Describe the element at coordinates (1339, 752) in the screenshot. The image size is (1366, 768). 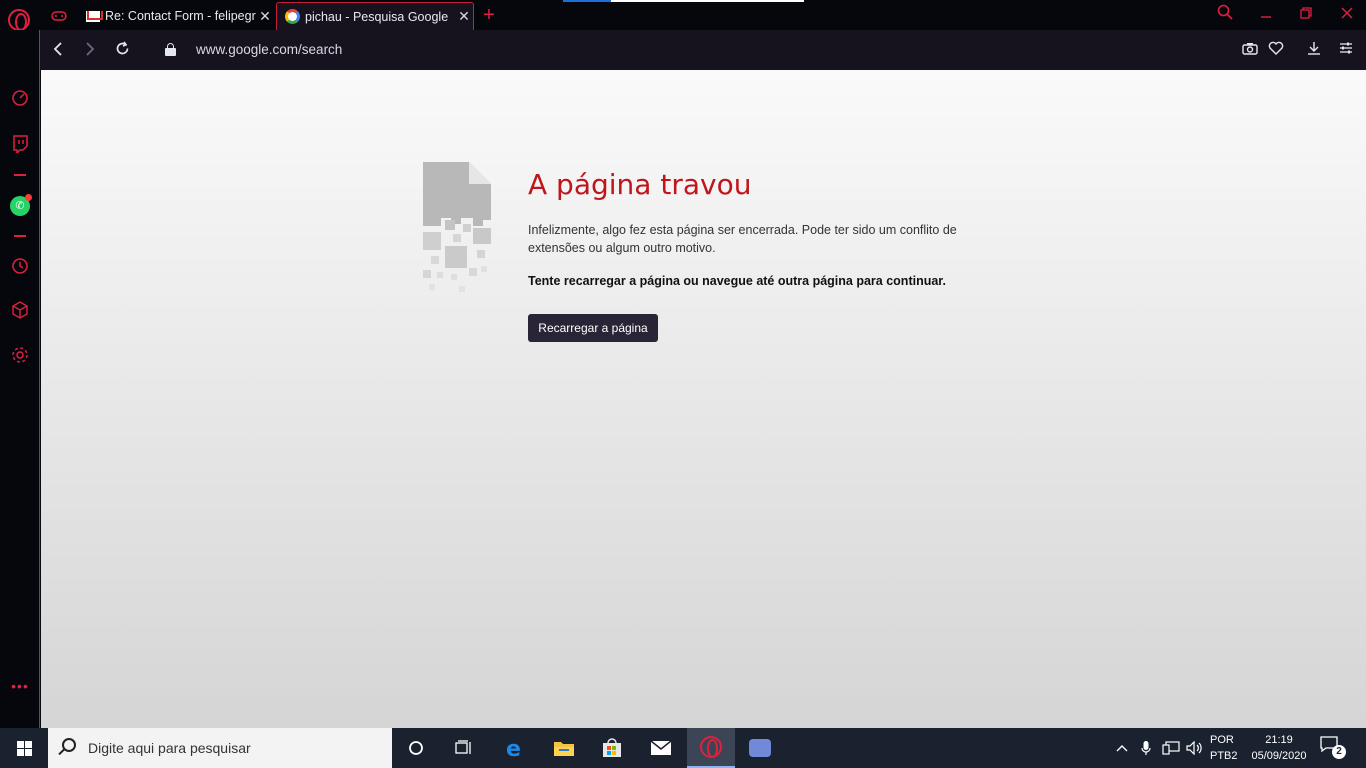
I see `notification-count-badge: 2` at that location.